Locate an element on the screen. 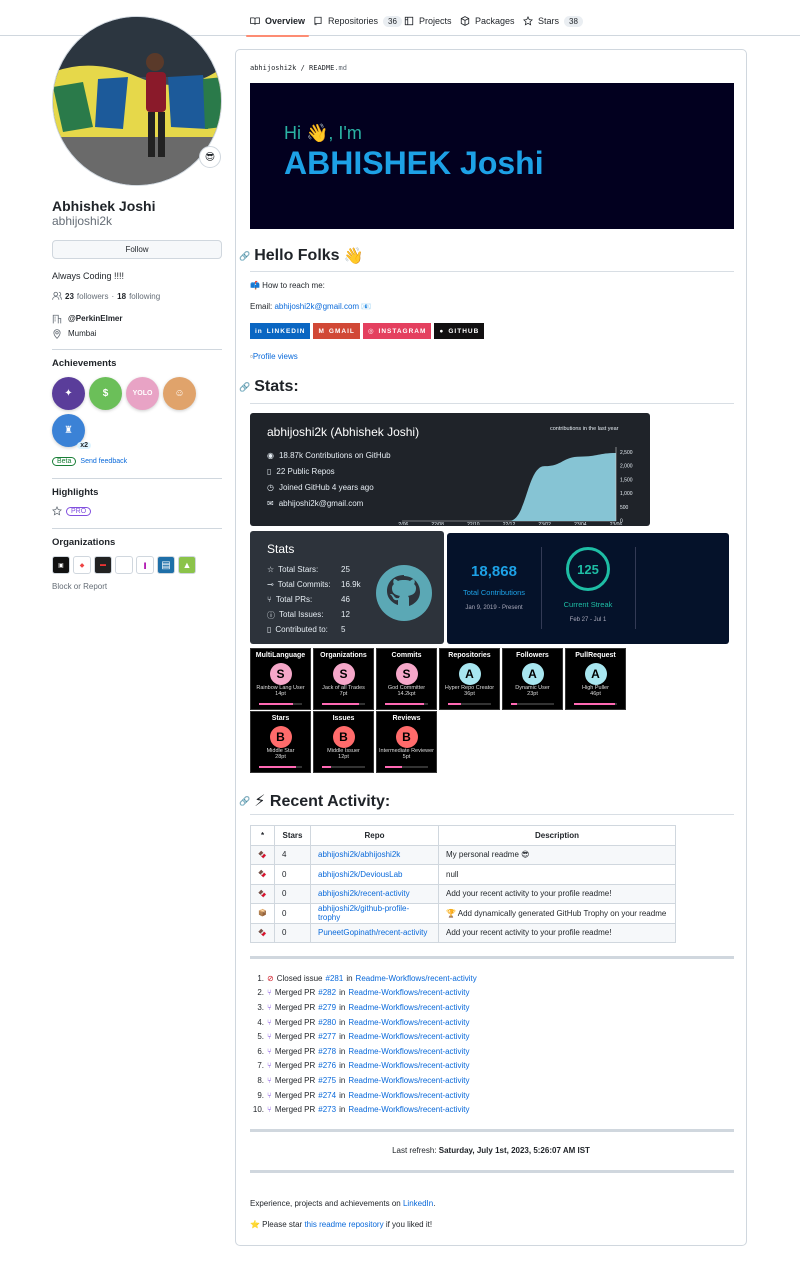 Image resolution: width=800 pixels, height=1262 pixels. achievement-badge: ☺ is located at coordinates (179, 393).